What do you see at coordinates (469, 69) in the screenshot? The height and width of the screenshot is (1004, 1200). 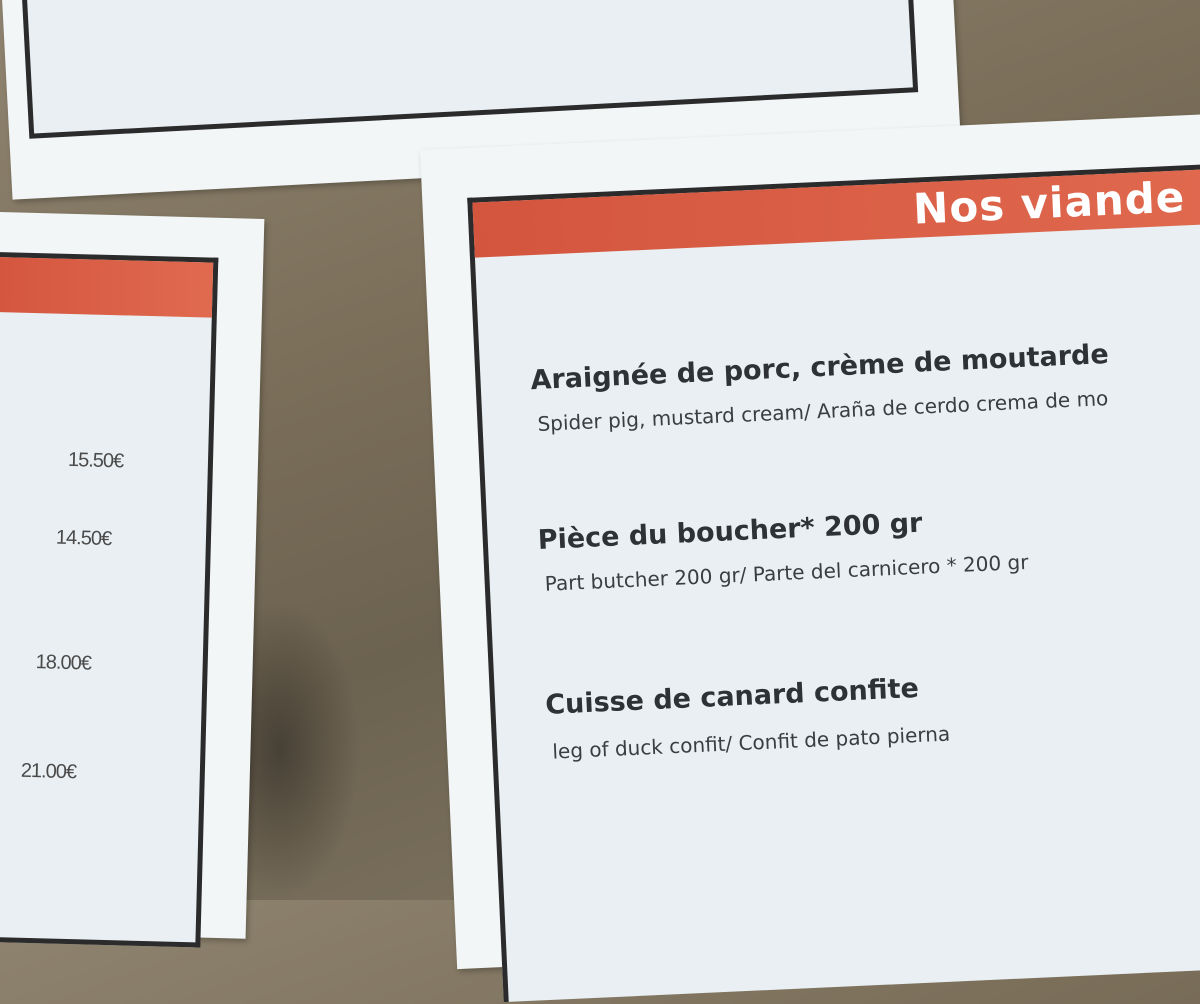 I see `top-menu-frame` at bounding box center [469, 69].